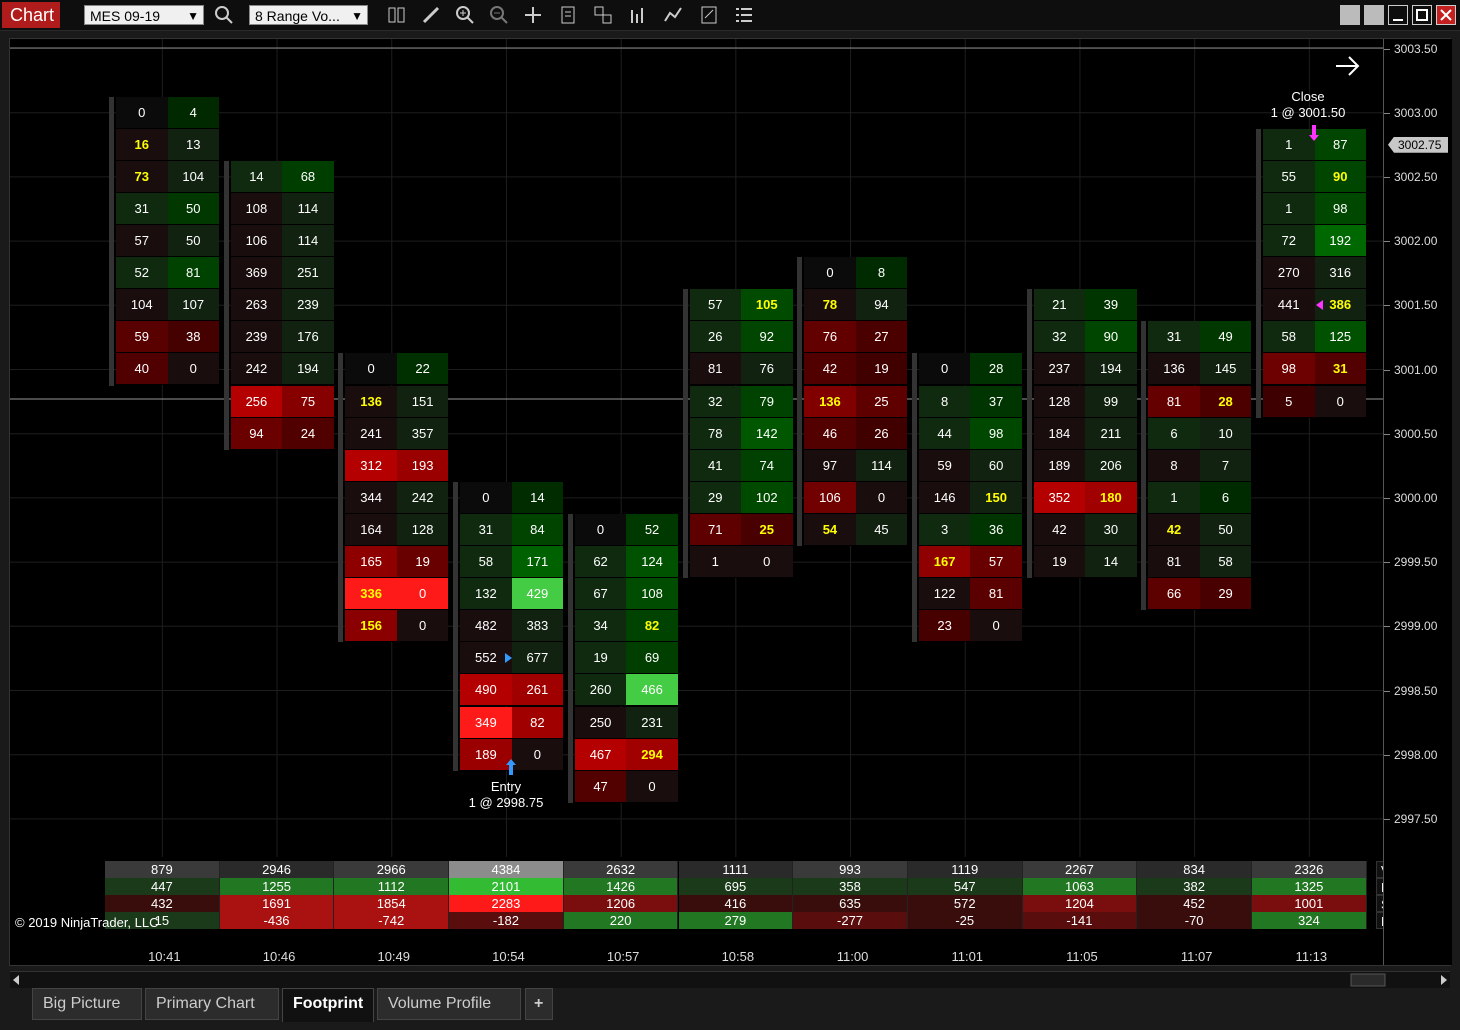  What do you see at coordinates (212, 1004) in the screenshot?
I see `tab-primary-chart: Primary Chart` at bounding box center [212, 1004].